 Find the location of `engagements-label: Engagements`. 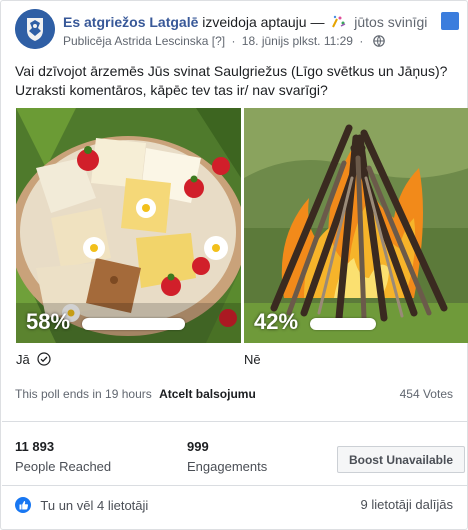

engagements-label: Engagements is located at coordinates (227, 466).